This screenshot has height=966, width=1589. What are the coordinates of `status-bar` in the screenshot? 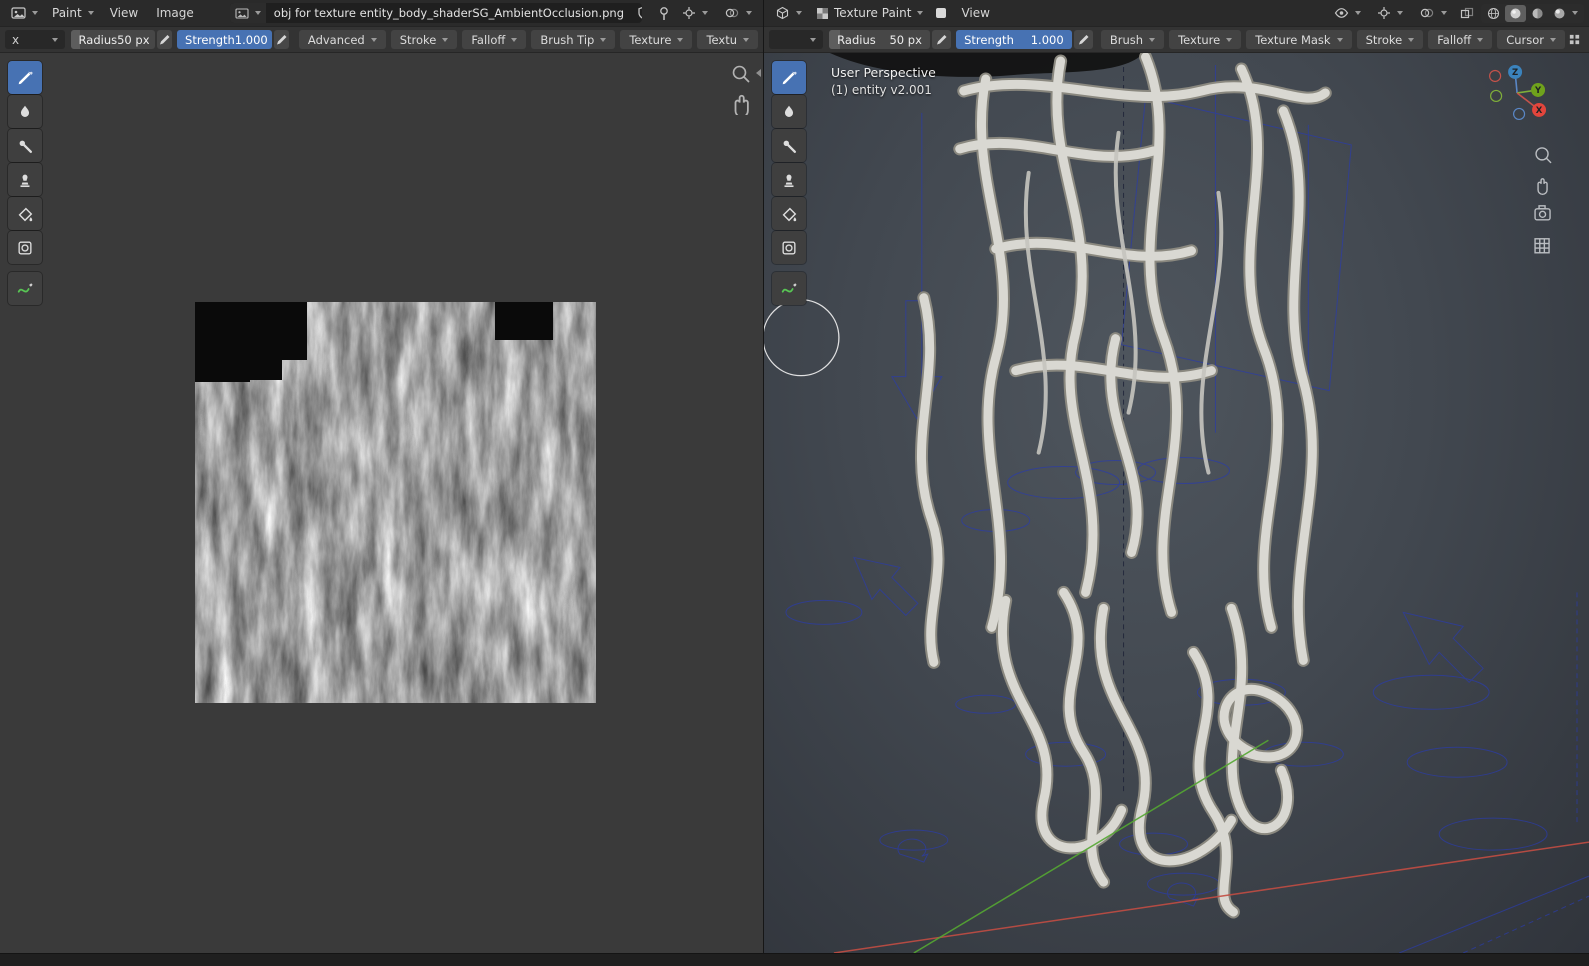 It's located at (794, 959).